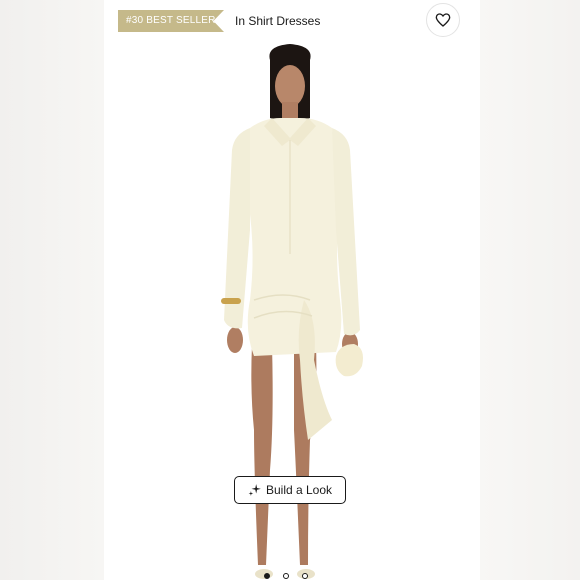  Describe the element at coordinates (255, 490) in the screenshot. I see `sparkle-icon` at that location.